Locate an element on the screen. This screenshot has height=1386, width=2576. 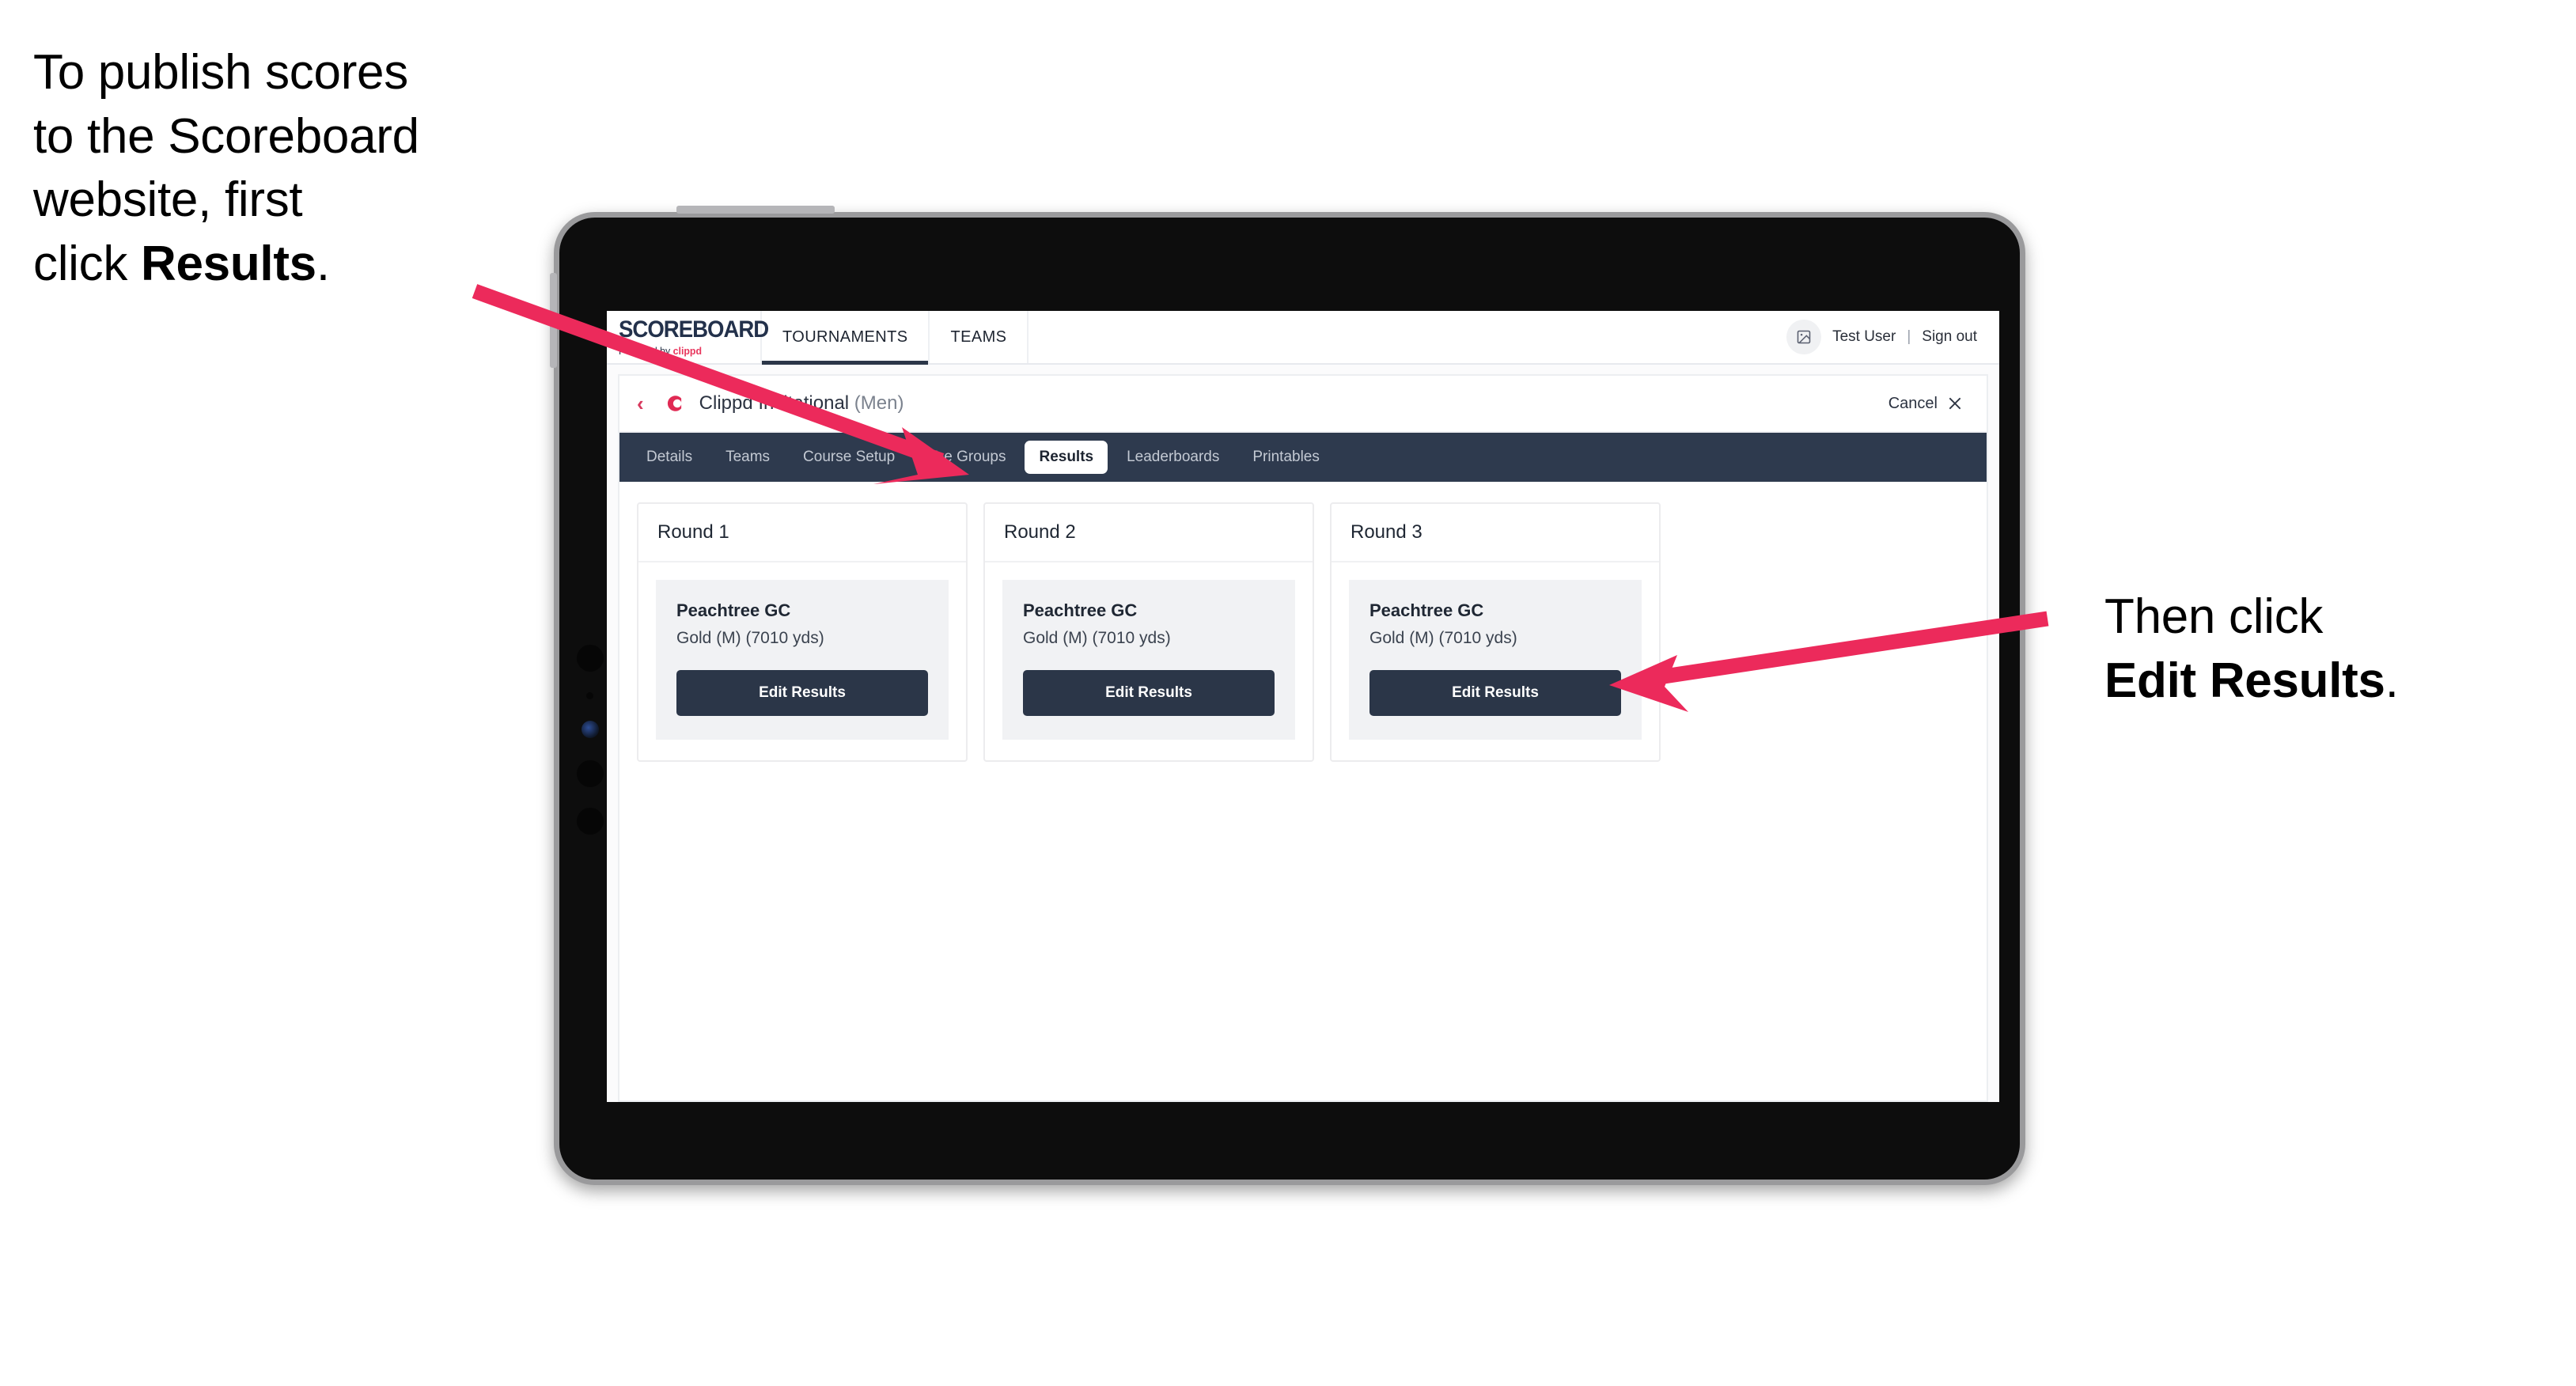
device-top-button is located at coordinates (755, 210).